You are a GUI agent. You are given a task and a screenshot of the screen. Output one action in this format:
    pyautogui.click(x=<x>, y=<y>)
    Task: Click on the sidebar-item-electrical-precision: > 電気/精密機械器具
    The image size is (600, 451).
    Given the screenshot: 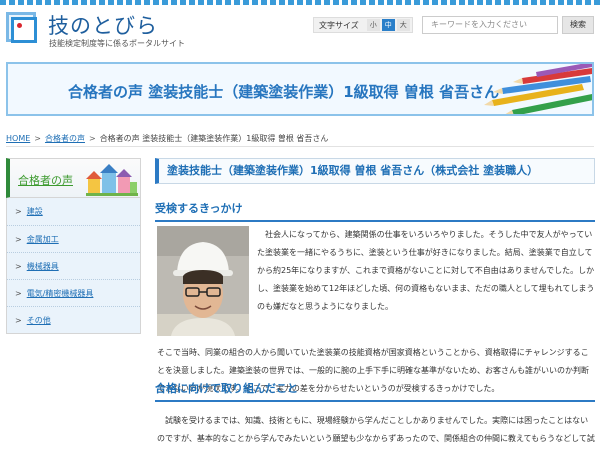 What is the action you would take?
    pyautogui.click(x=73, y=292)
    